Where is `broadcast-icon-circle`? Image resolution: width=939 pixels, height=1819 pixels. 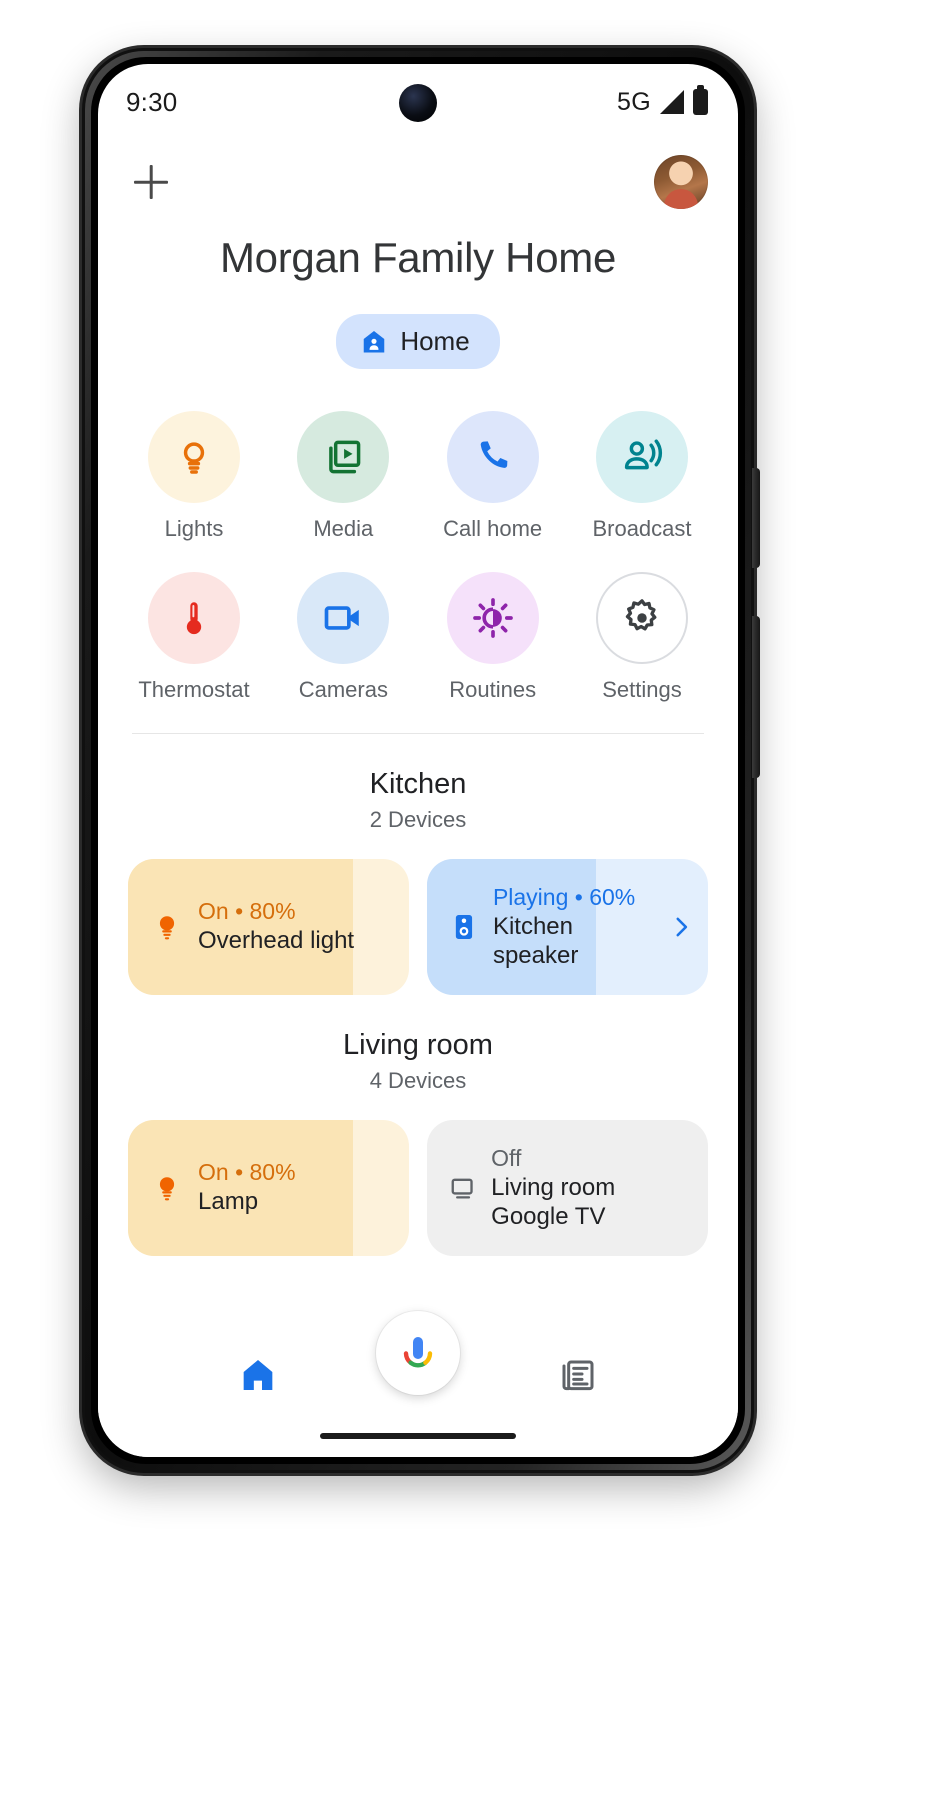 broadcast-icon-circle is located at coordinates (641, 457).